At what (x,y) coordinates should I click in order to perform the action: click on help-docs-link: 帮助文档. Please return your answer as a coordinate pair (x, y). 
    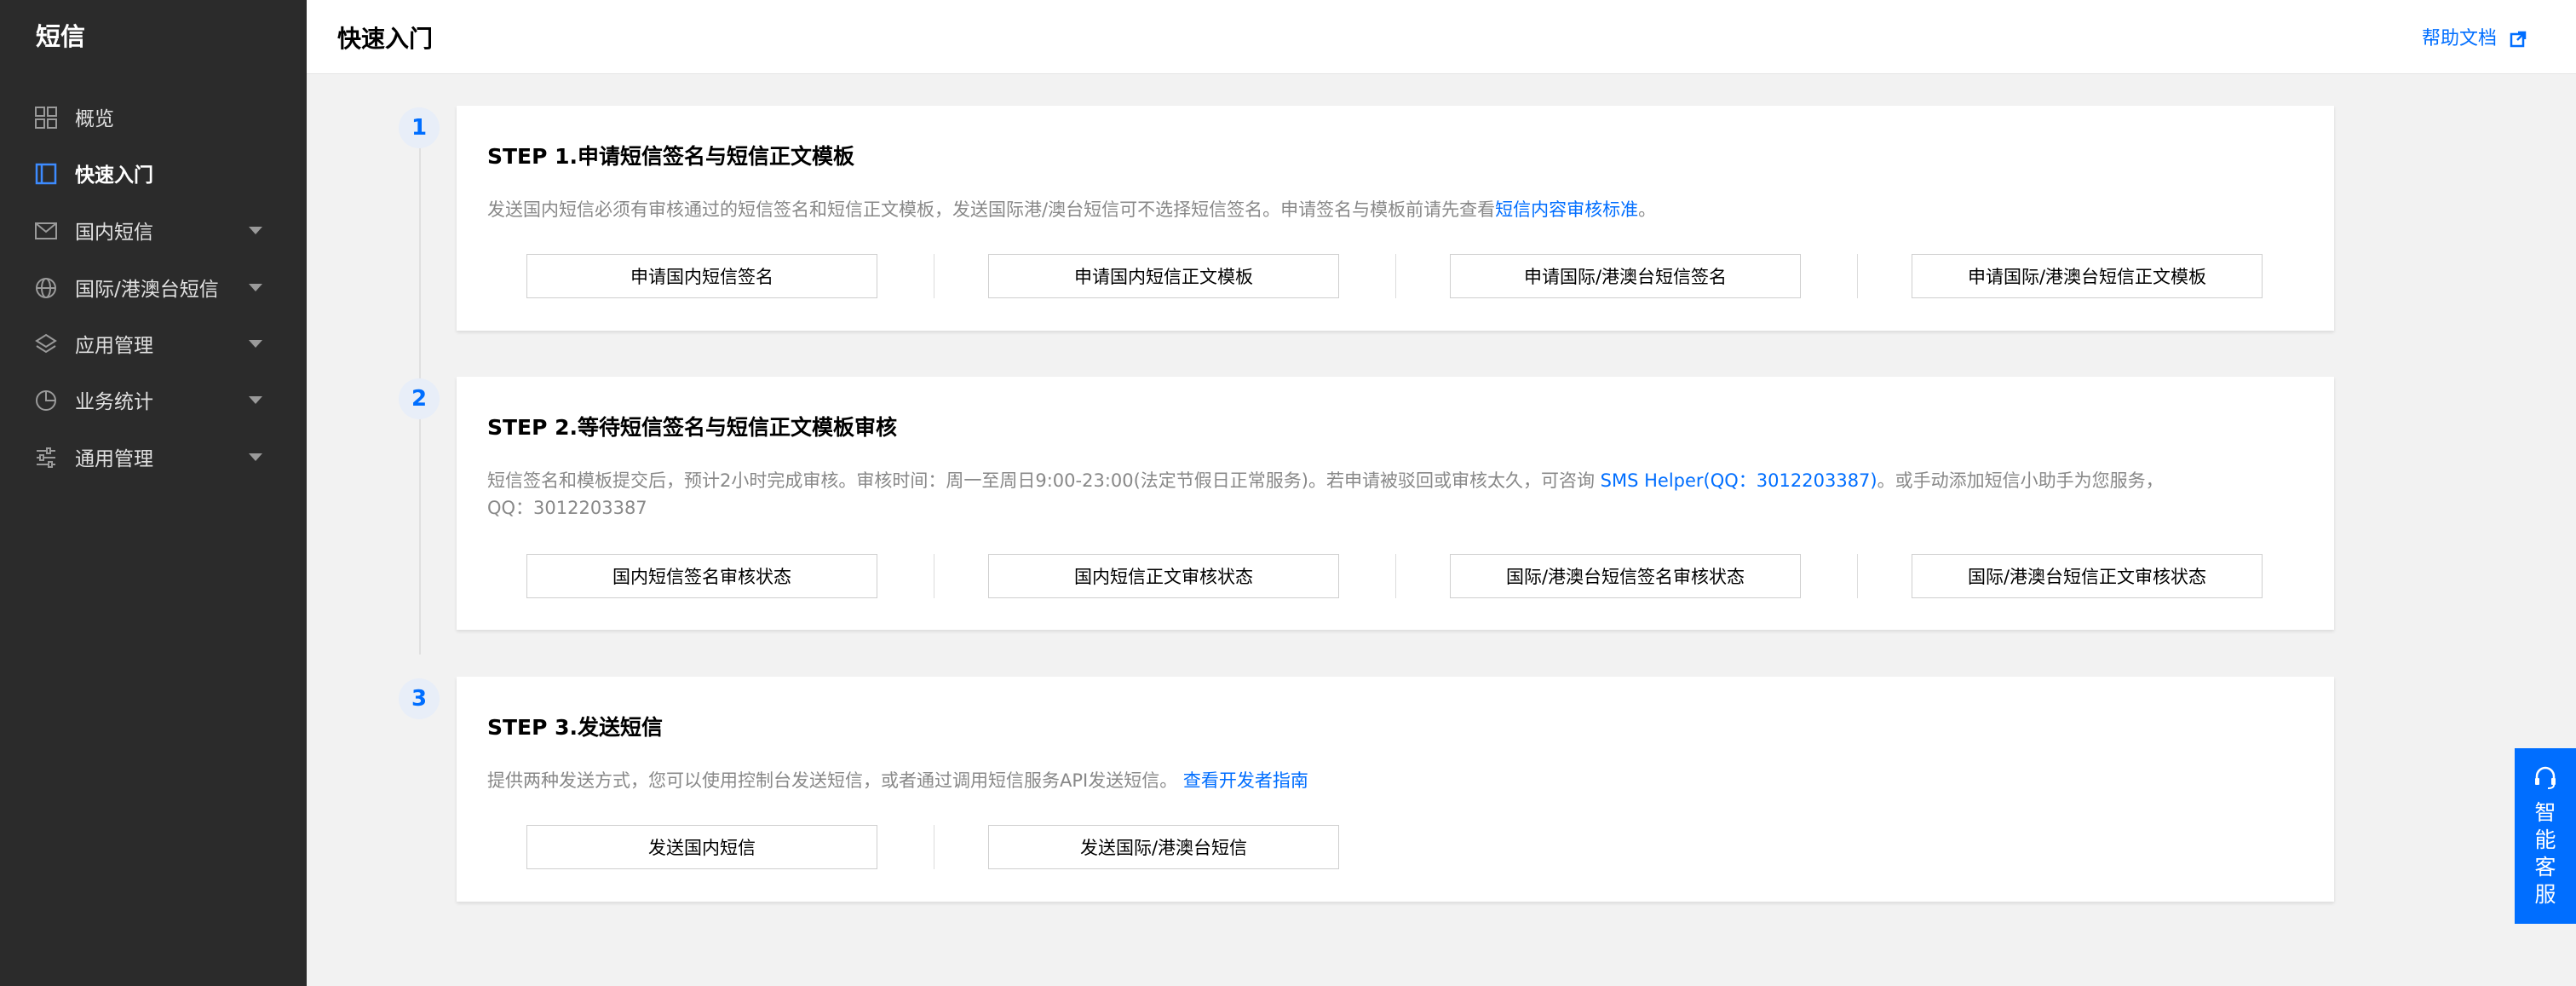
    Looking at the image, I should click on (2475, 36).